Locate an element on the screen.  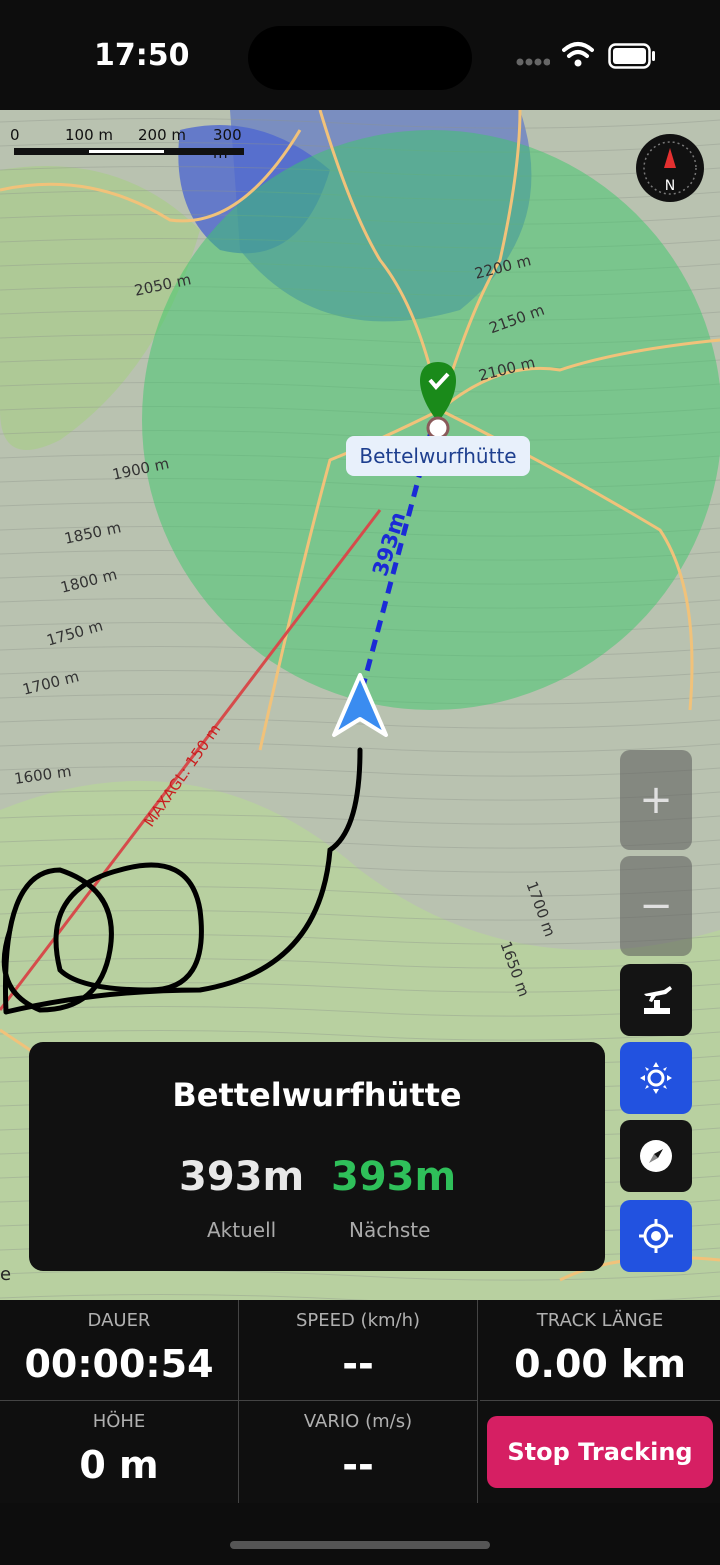
zoom-out-icon: − is located at coordinates (656, 906).